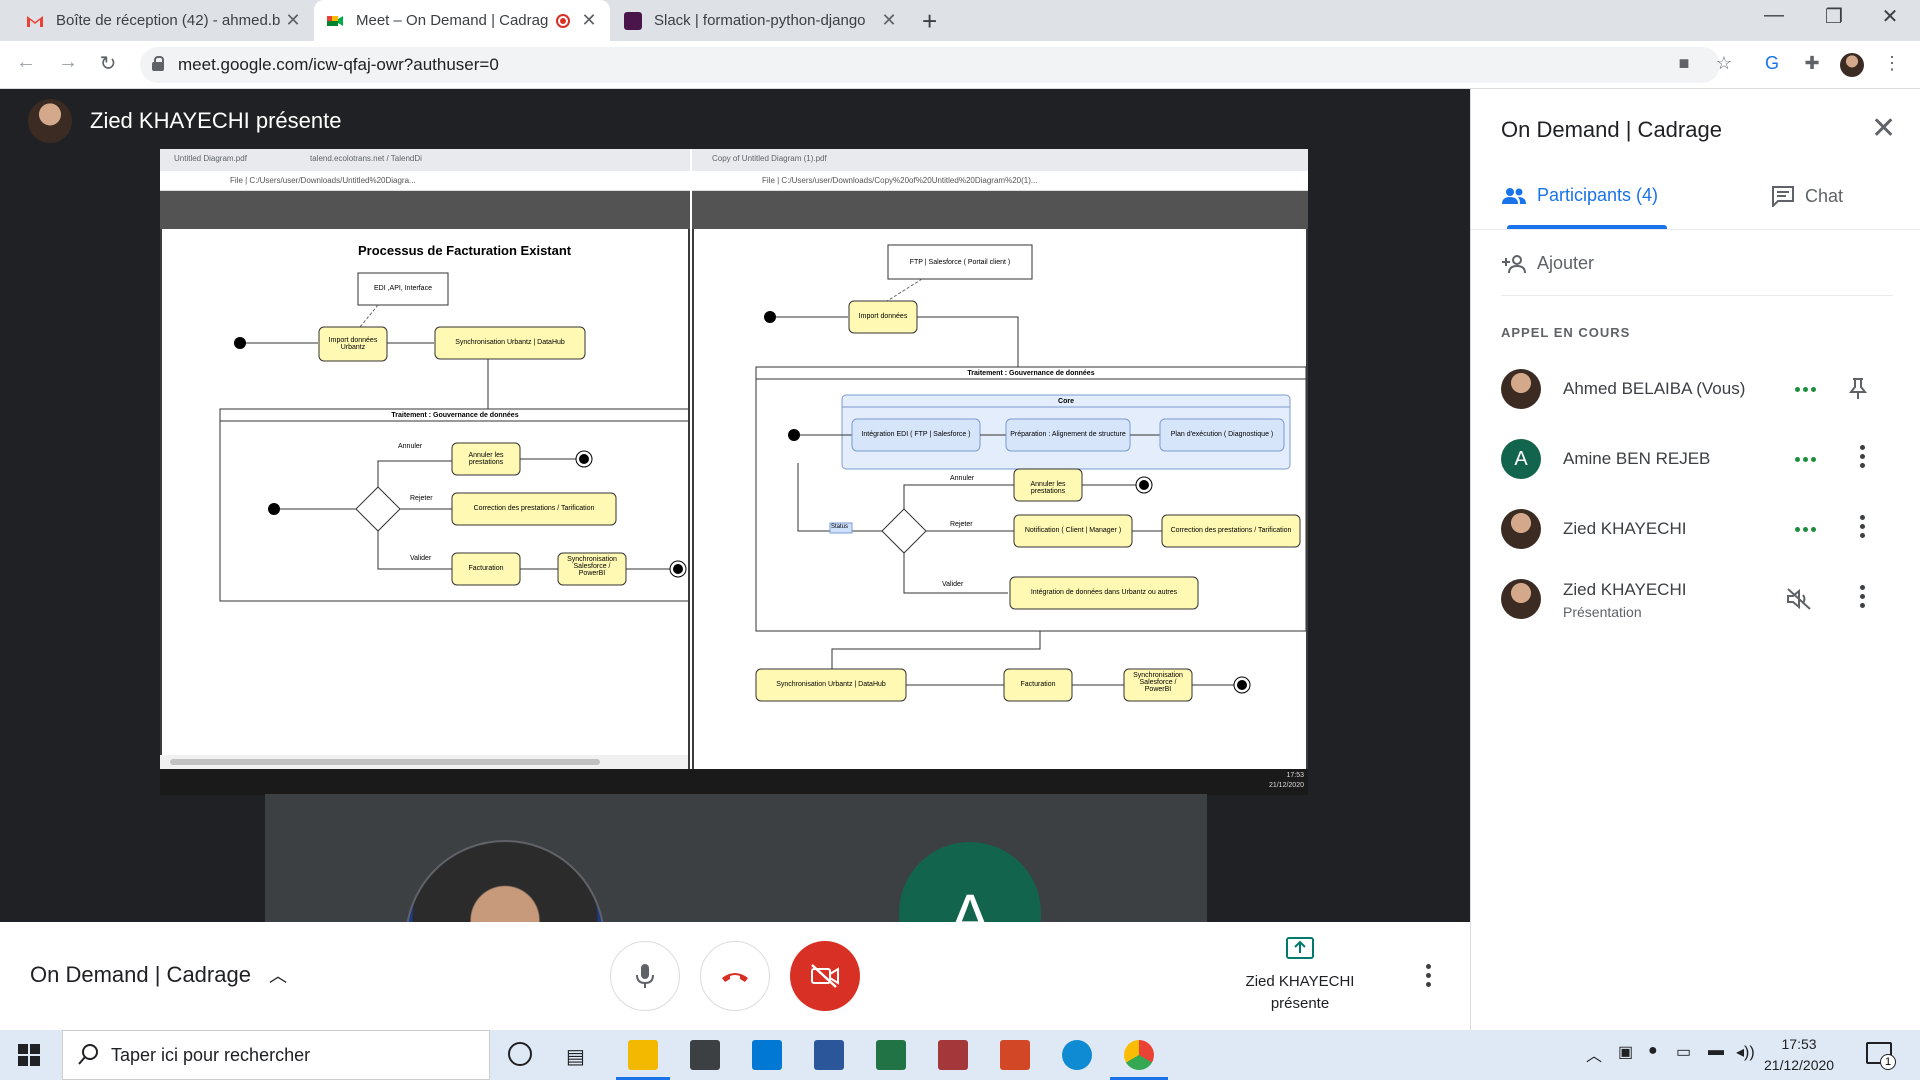 This screenshot has width=1920, height=1080. What do you see at coordinates (1295, 775) in the screenshot?
I see `shared-clock-time: 17:53` at bounding box center [1295, 775].